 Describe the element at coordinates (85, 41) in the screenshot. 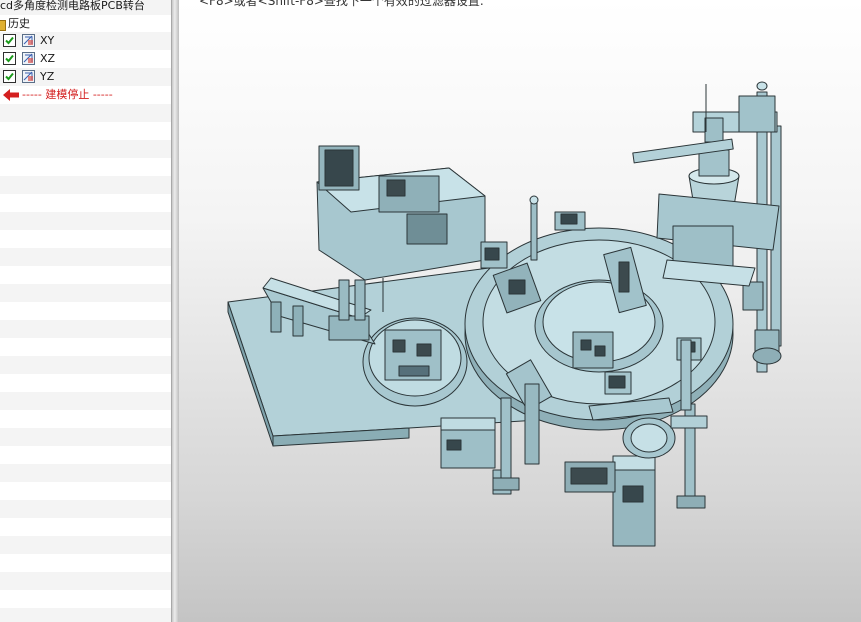

I see `tree-item-plane-xy: XY` at that location.